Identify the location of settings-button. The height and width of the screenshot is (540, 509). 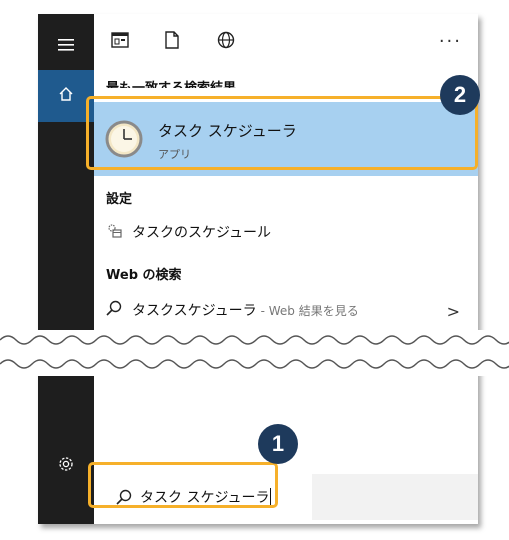
(66, 466).